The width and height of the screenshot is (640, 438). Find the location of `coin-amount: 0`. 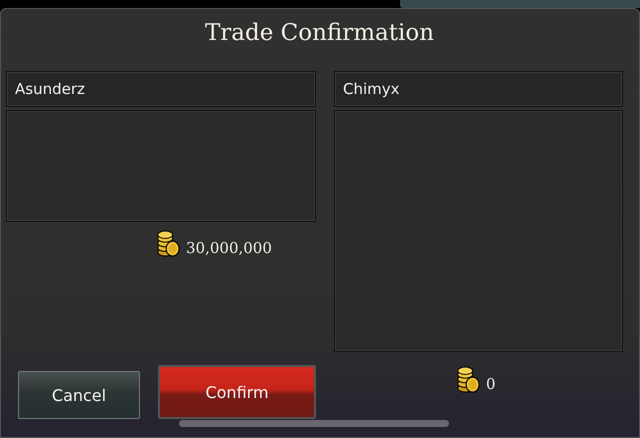

coin-amount: 0 is located at coordinates (491, 383).